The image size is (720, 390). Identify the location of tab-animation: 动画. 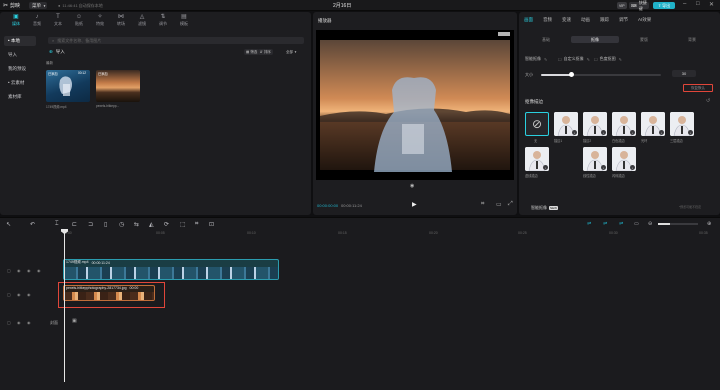
(585, 20).